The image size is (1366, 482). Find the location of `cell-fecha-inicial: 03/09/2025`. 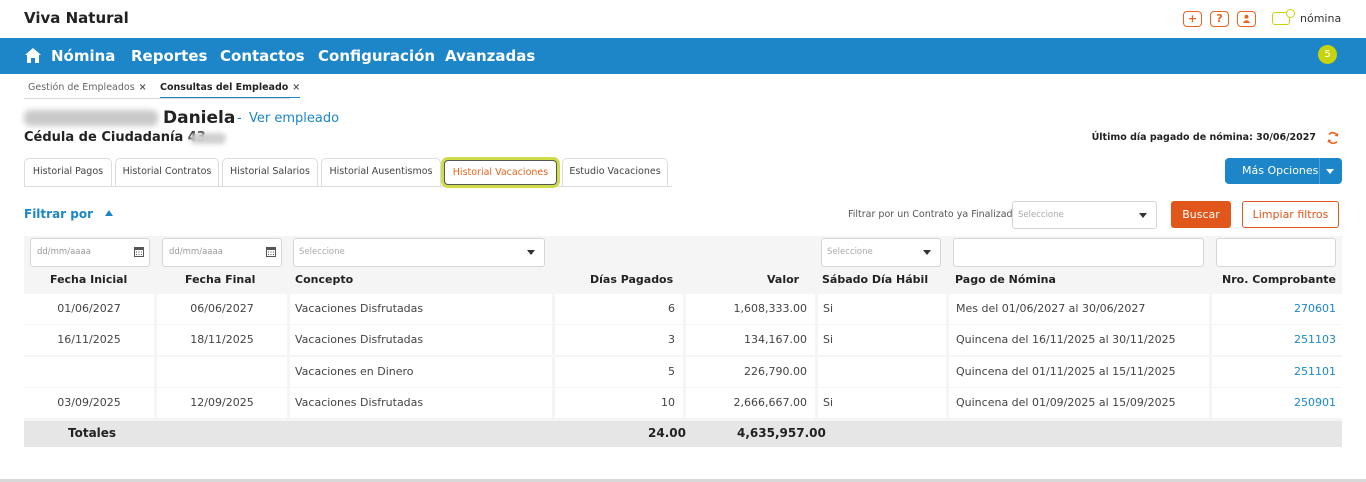

cell-fecha-inicial: 03/09/2025 is located at coordinates (89, 403).